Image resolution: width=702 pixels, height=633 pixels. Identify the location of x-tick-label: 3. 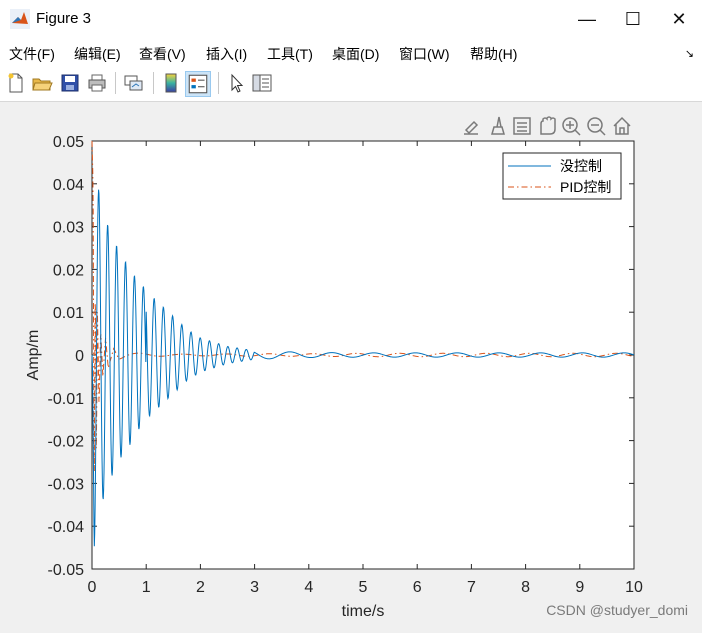
(254, 587).